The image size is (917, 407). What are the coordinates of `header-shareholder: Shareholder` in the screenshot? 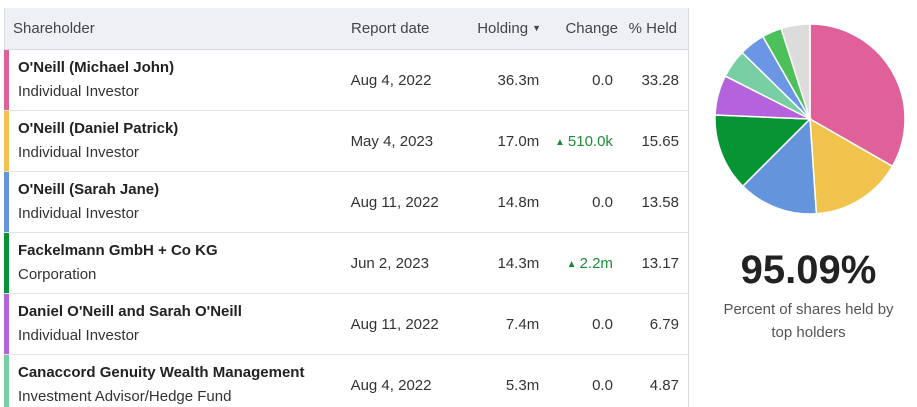 It's located at (174, 28).